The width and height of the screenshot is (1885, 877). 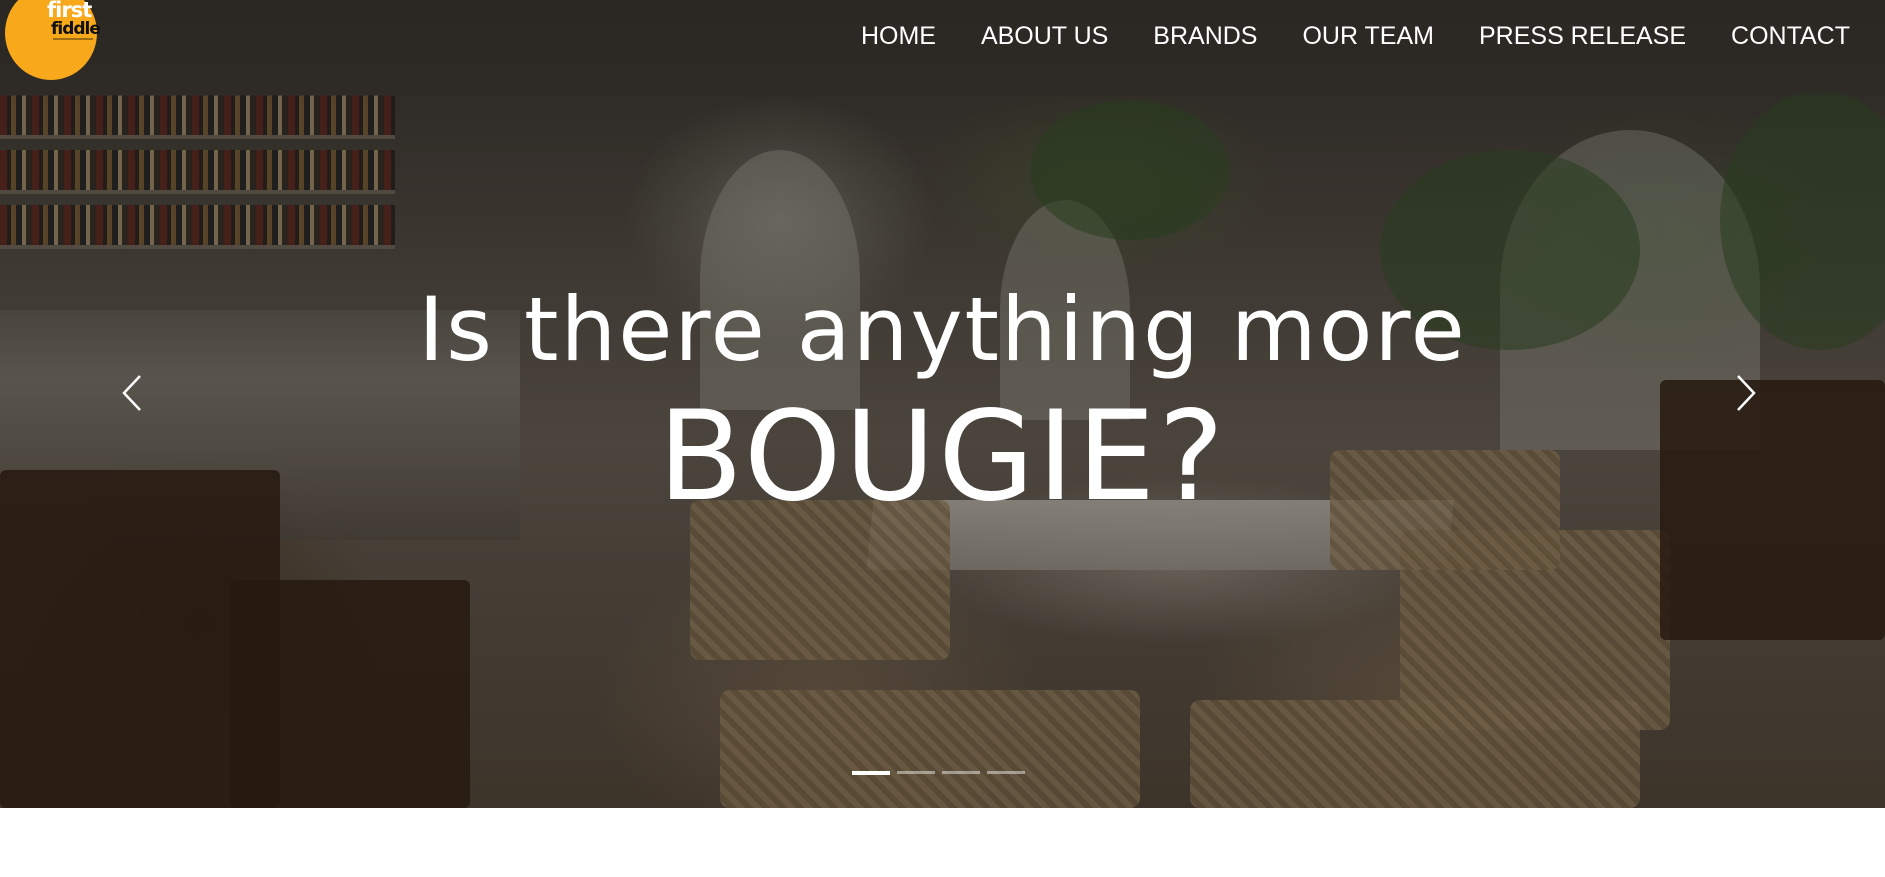 What do you see at coordinates (938, 773) in the screenshot?
I see `carousel-indicators` at bounding box center [938, 773].